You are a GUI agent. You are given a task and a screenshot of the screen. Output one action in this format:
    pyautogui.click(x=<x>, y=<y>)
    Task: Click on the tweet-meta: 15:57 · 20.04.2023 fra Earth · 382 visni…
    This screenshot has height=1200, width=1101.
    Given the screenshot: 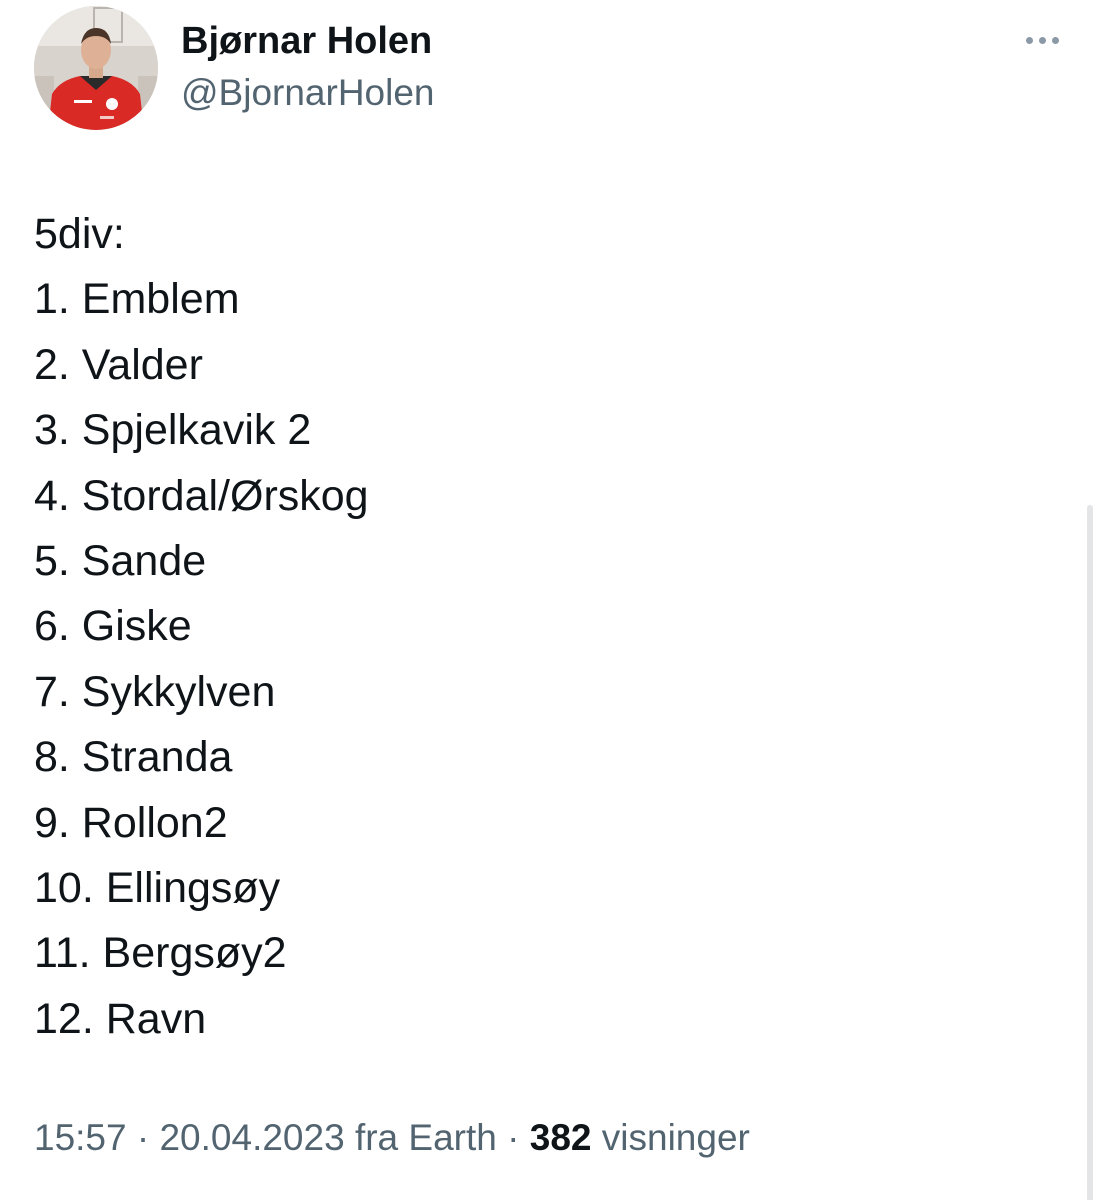 What is the action you would take?
    pyautogui.click(x=392, y=1138)
    